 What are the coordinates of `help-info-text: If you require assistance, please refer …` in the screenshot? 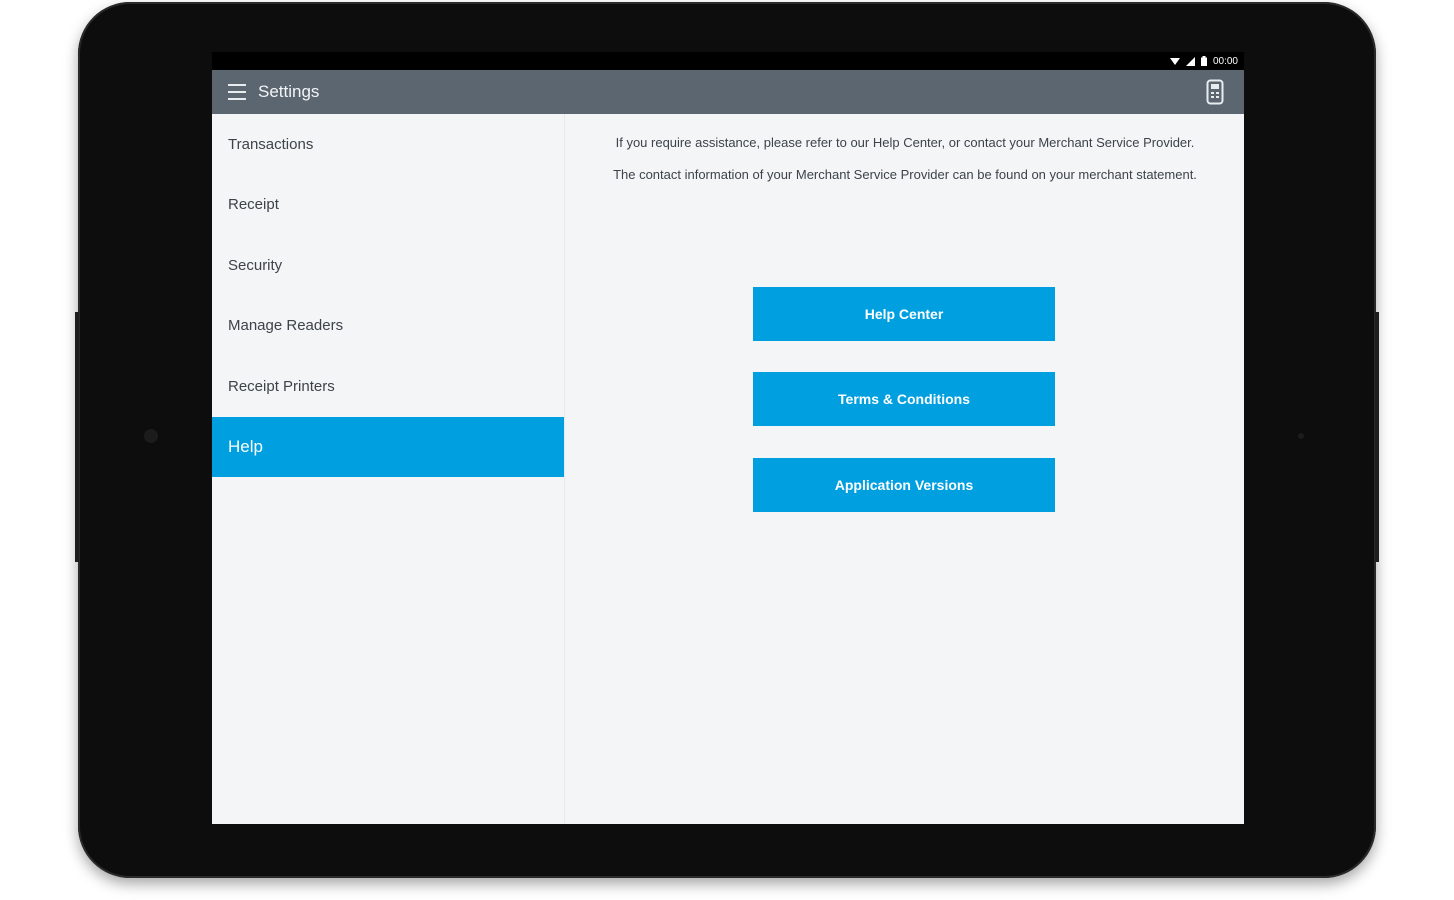 It's located at (905, 167).